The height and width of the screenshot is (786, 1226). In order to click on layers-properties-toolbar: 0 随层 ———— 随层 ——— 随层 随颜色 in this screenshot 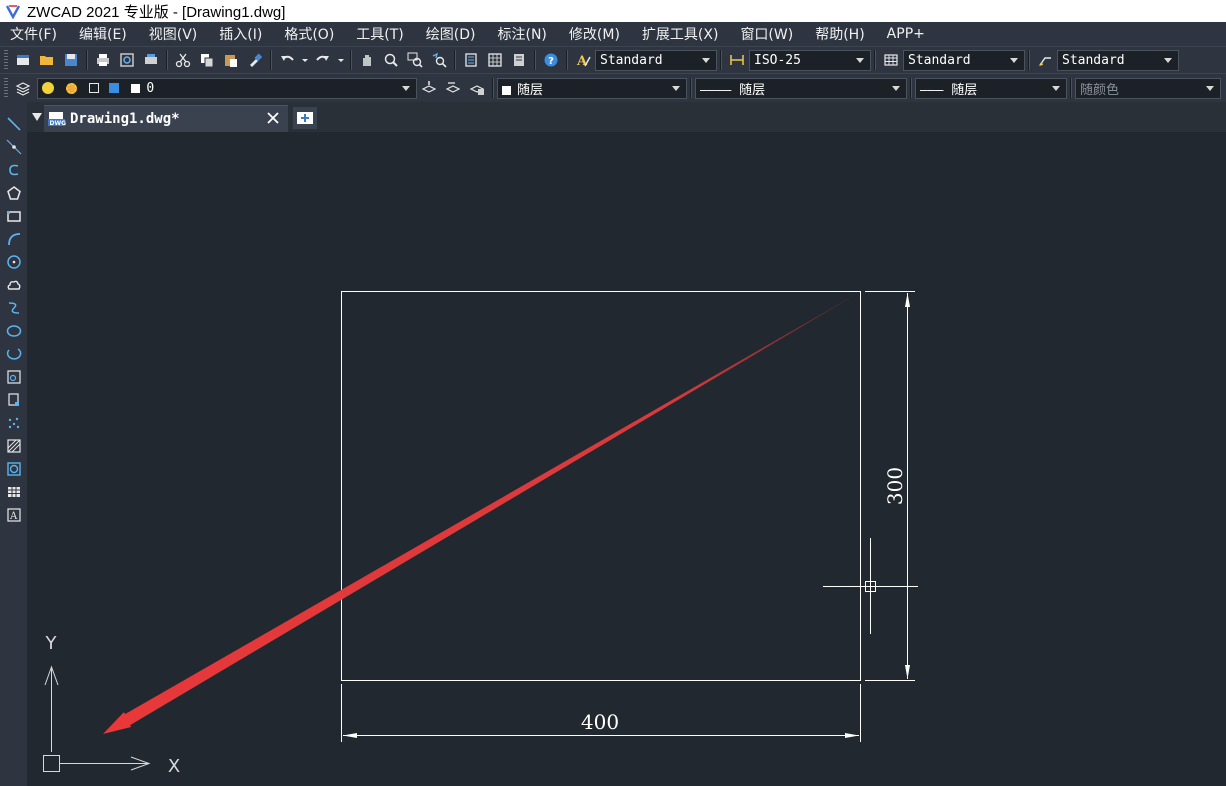, I will do `click(613, 87)`.